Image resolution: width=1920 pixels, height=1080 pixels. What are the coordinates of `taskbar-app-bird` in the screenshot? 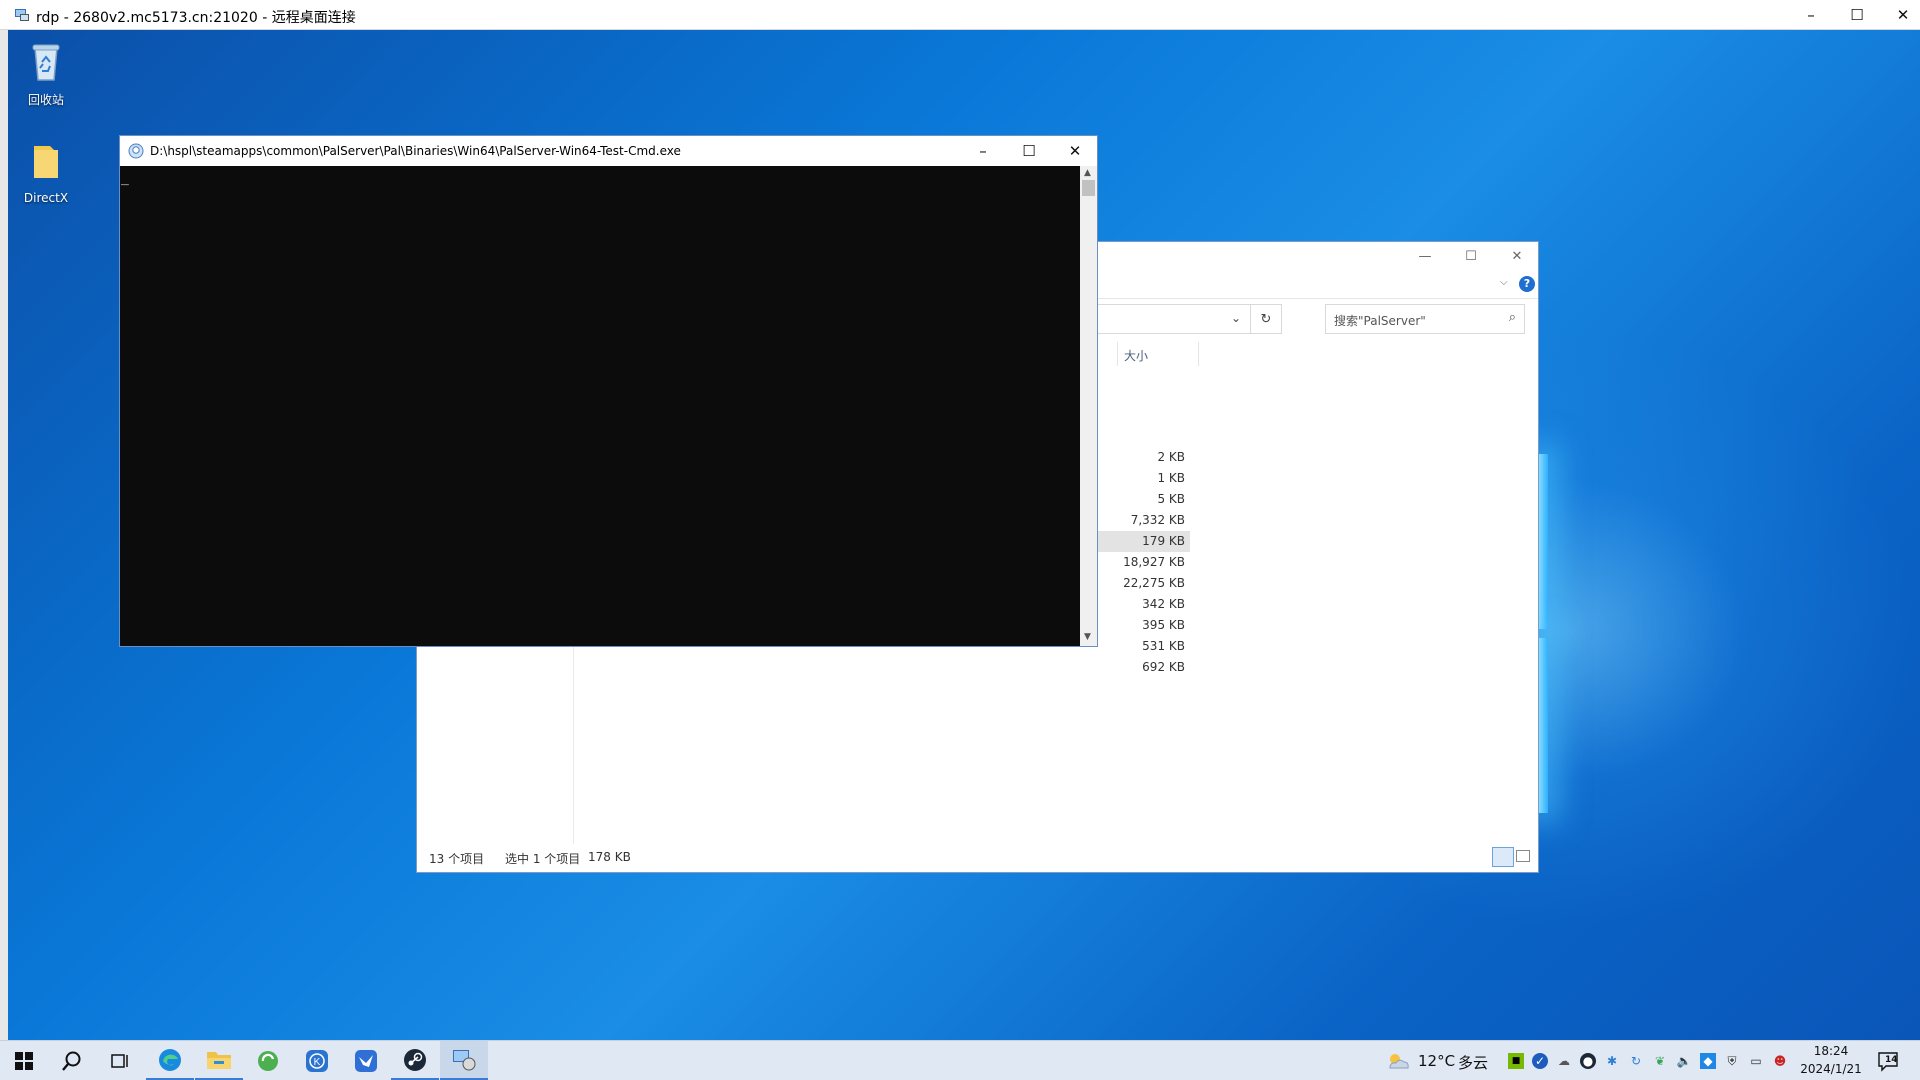 It's located at (366, 1060).